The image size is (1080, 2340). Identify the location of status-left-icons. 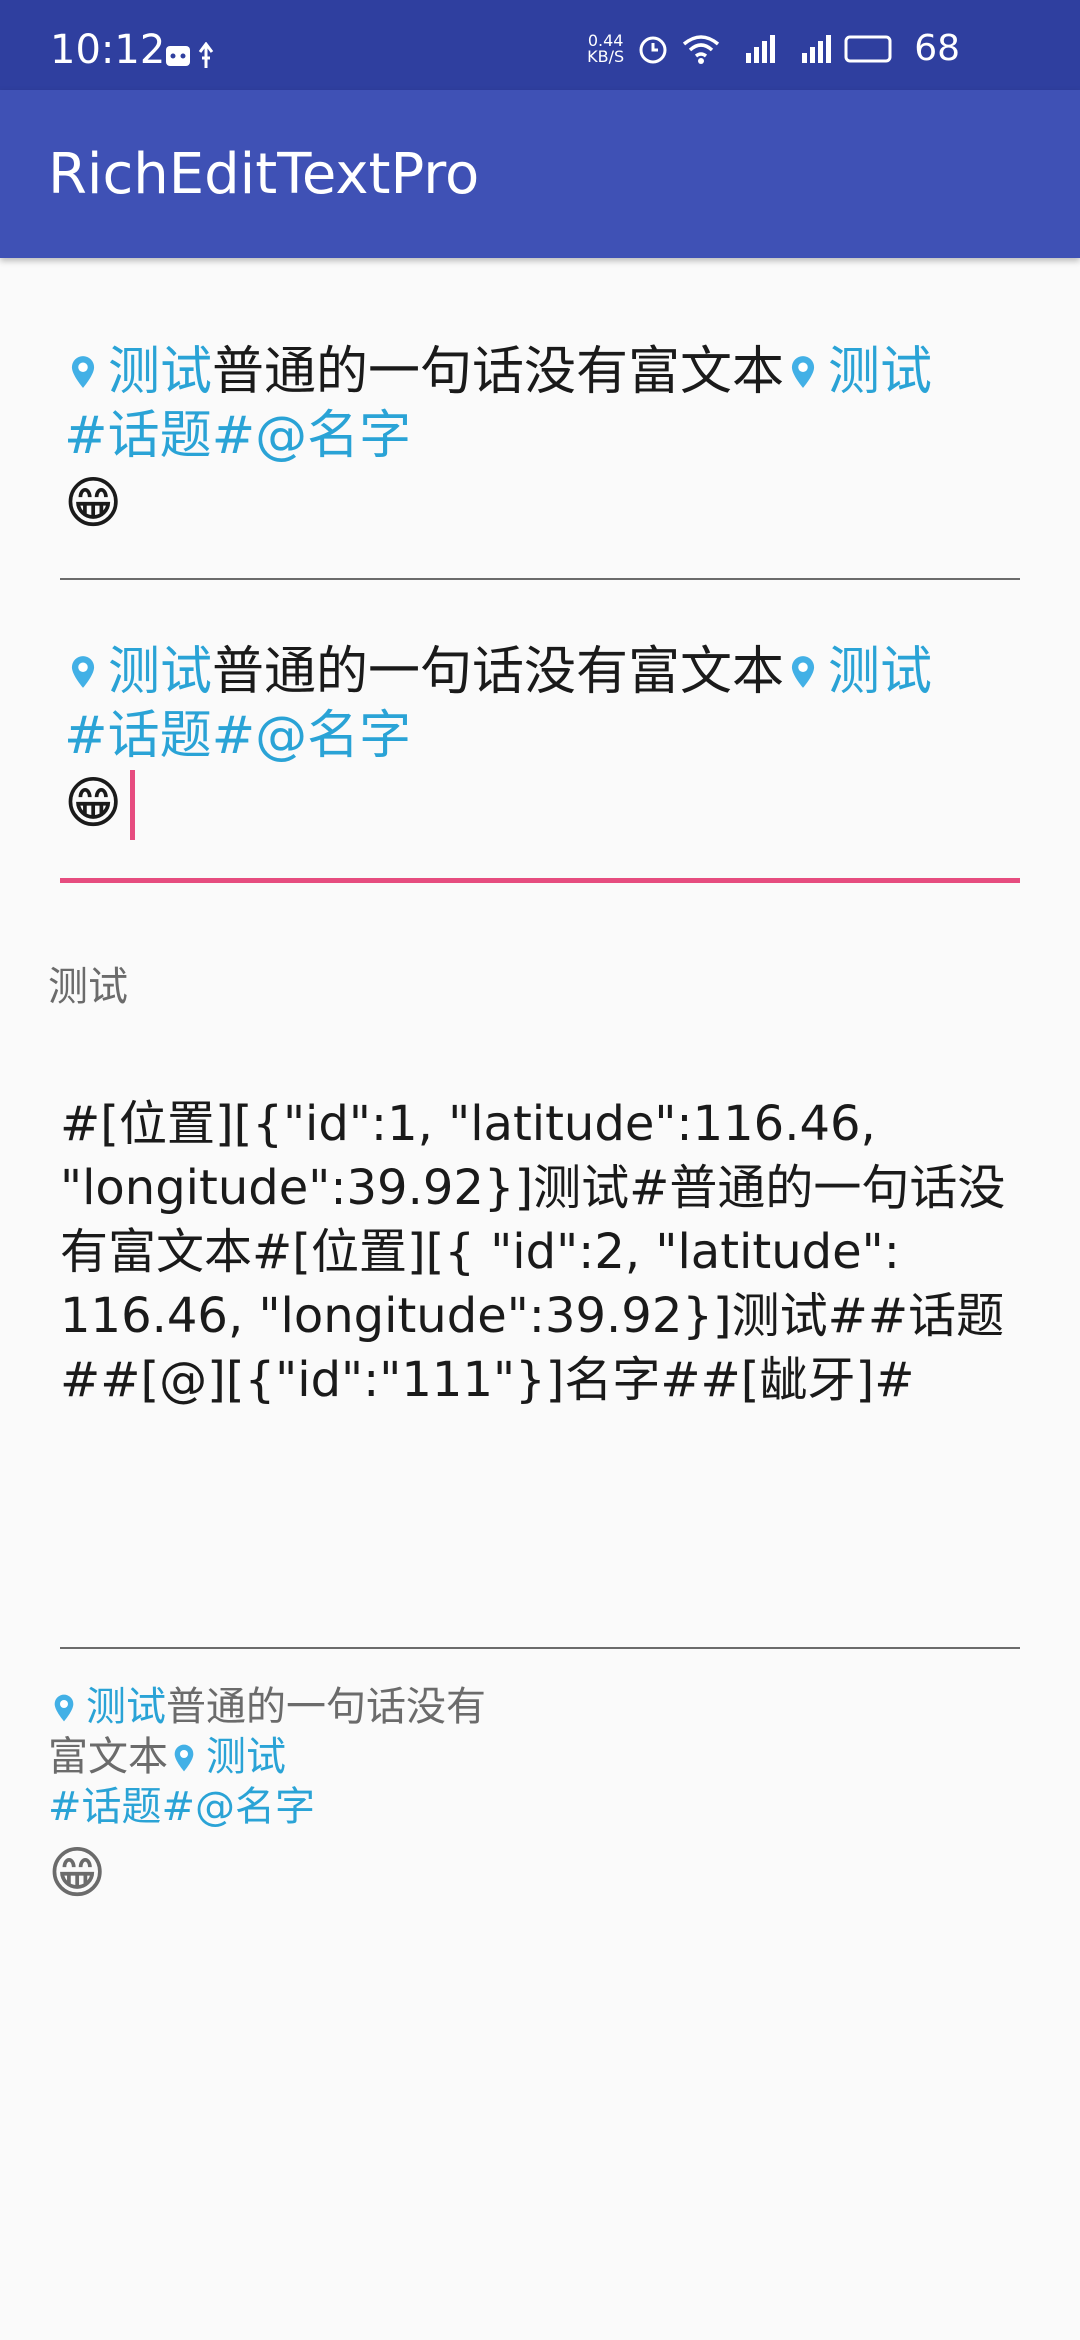
(201, 58).